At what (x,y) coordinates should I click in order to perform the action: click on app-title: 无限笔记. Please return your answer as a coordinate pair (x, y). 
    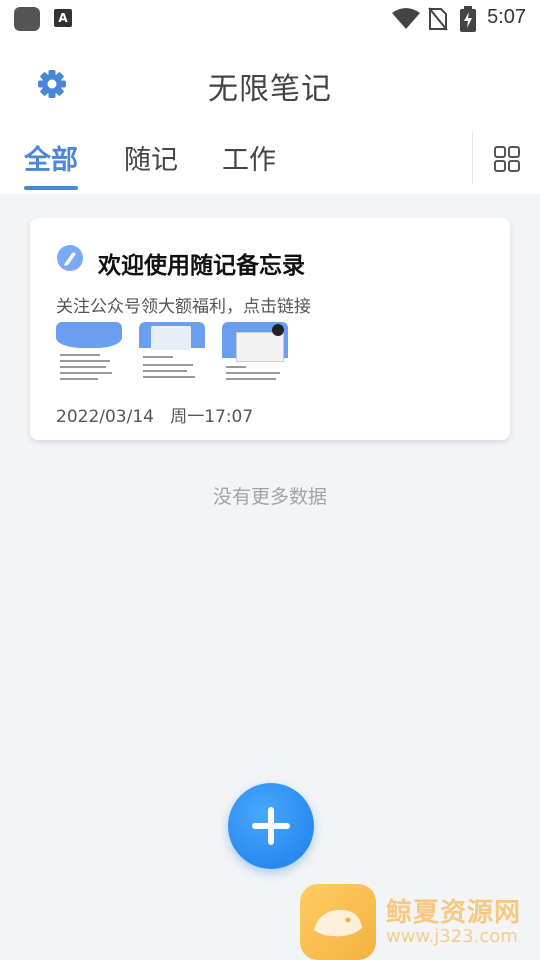
    Looking at the image, I should click on (270, 89).